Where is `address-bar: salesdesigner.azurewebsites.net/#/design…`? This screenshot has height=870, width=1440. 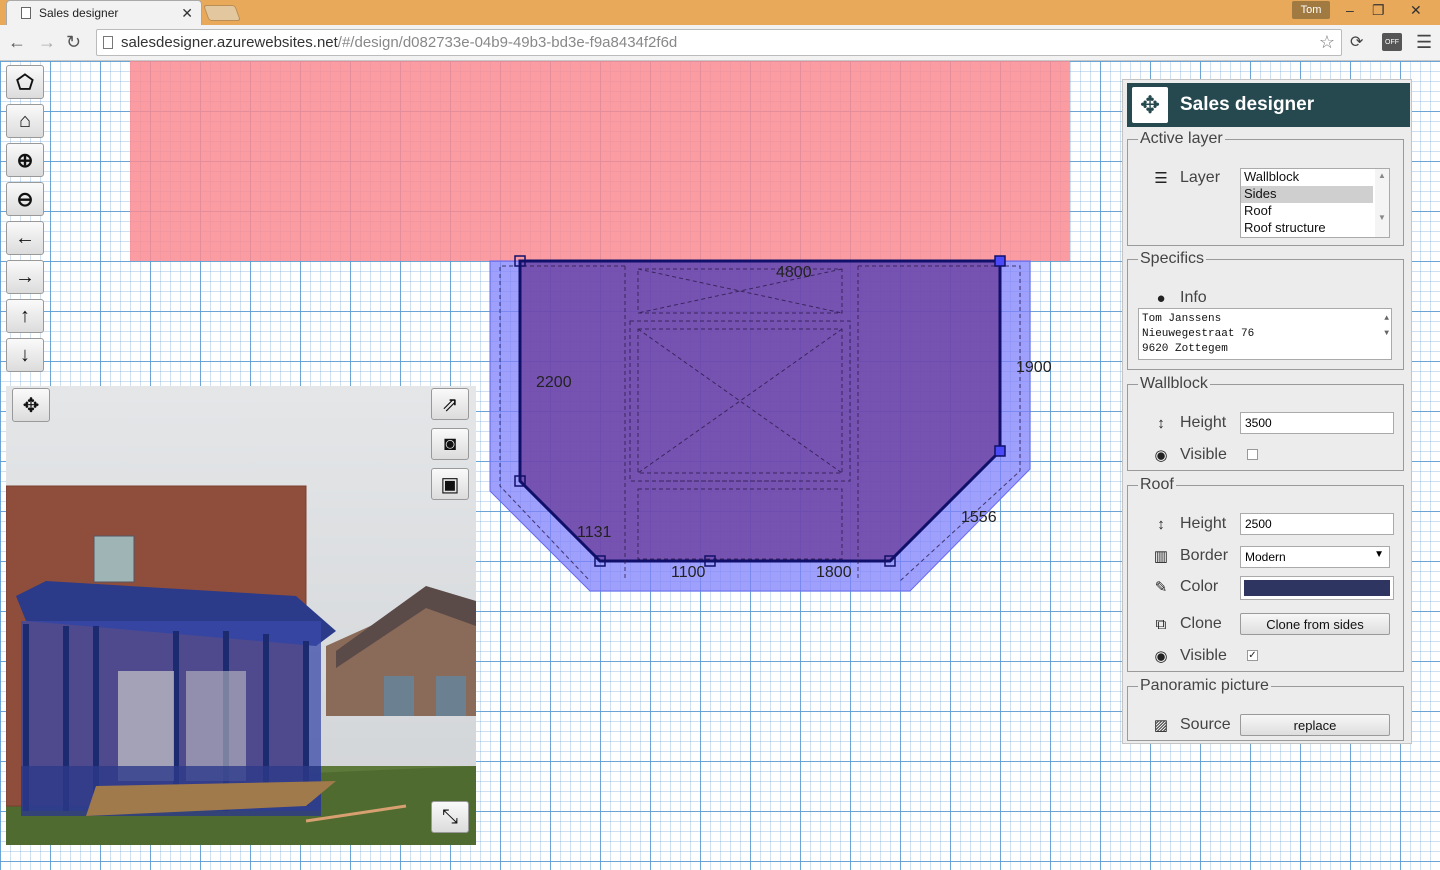
address-bar: salesdesigner.azurewebsites.net/#/design… is located at coordinates (719, 42).